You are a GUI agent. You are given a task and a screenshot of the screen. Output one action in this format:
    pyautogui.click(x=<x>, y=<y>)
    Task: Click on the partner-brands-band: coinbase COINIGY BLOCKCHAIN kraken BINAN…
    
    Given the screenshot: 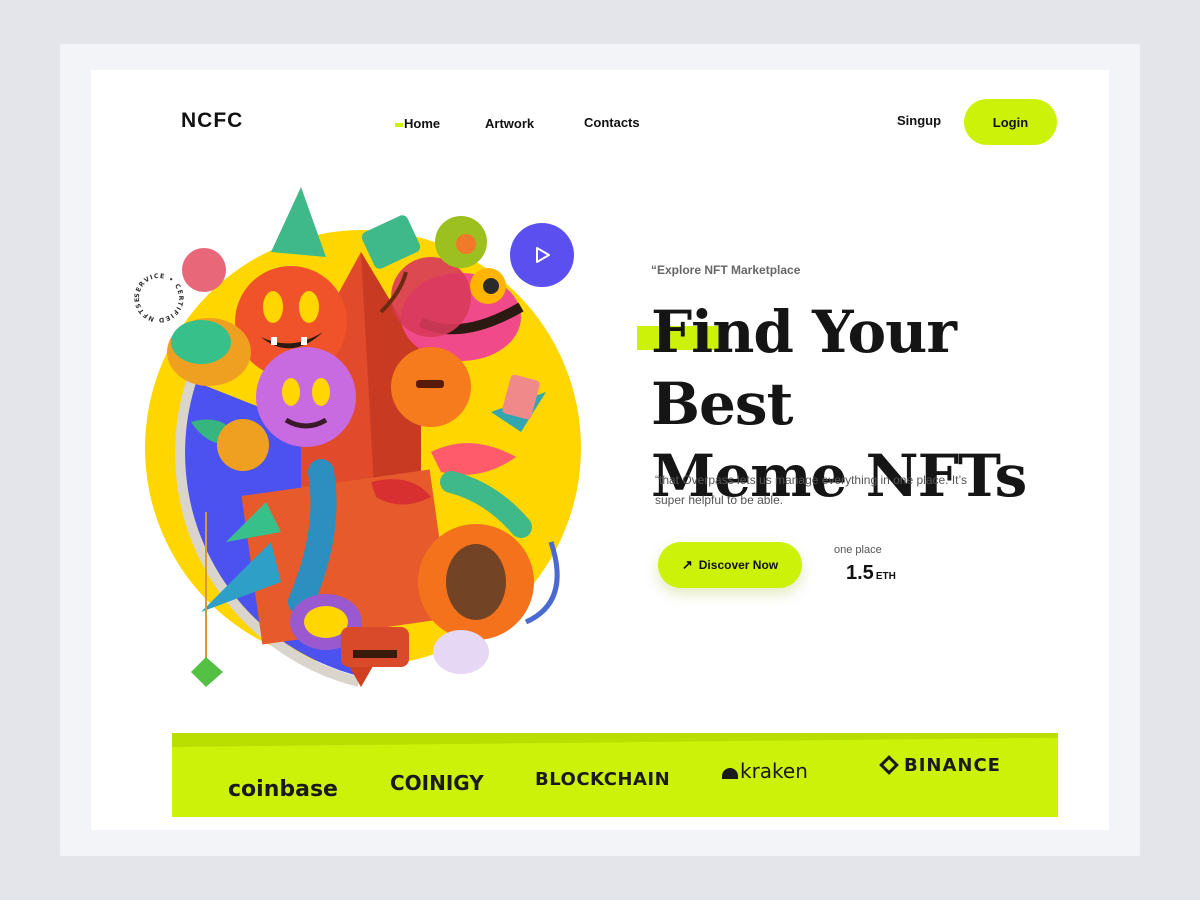 What is the action you would take?
    pyautogui.click(x=615, y=775)
    